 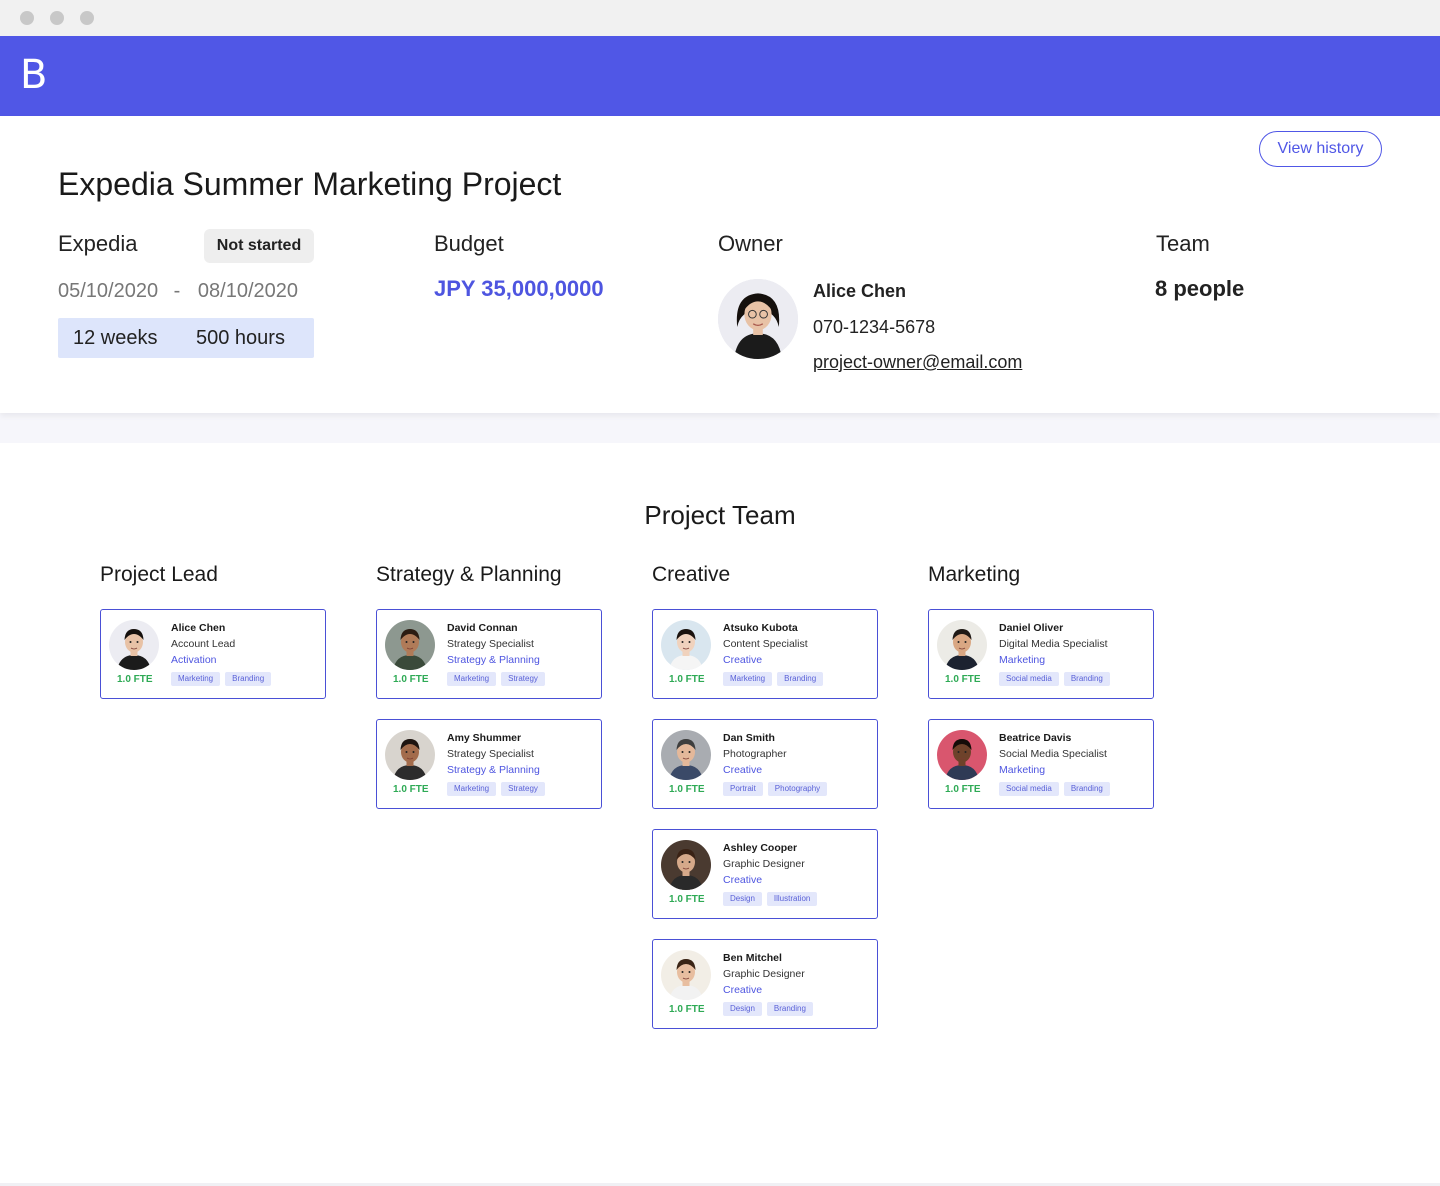 What do you see at coordinates (860, 291) in the screenshot?
I see `owner-name: Alice Chen` at bounding box center [860, 291].